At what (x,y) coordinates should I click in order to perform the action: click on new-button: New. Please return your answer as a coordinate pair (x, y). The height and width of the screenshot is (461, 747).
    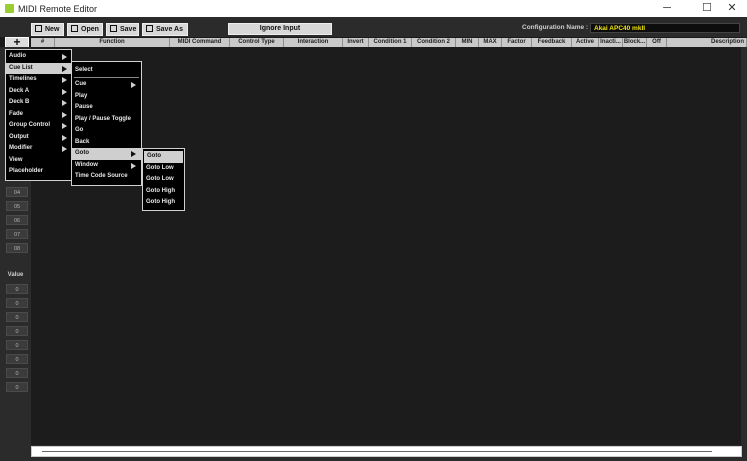
    Looking at the image, I should click on (47, 29).